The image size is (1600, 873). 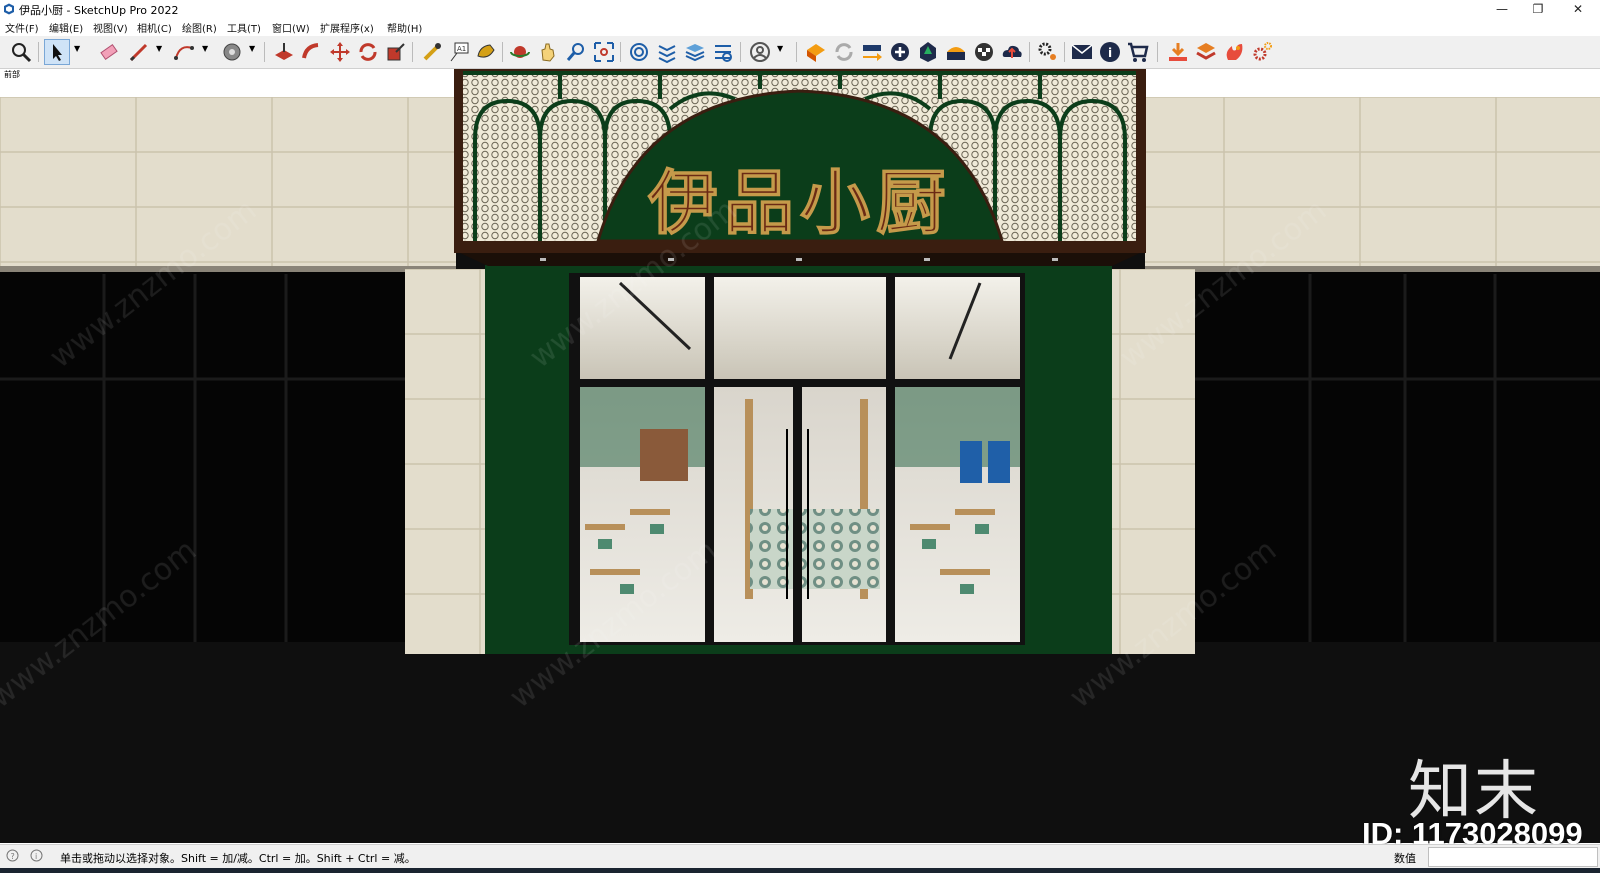 I want to click on adjacent-shop-right, so click(x=1397, y=457).